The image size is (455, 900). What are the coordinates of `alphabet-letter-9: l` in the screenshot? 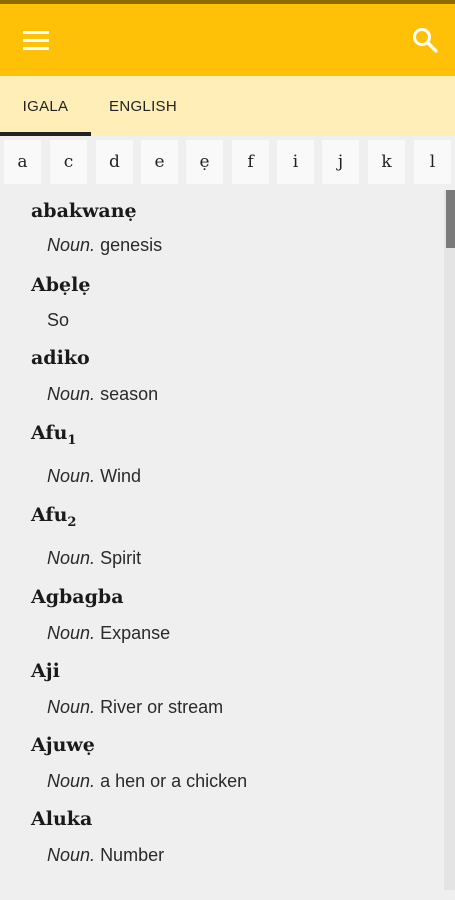 It's located at (432, 162).